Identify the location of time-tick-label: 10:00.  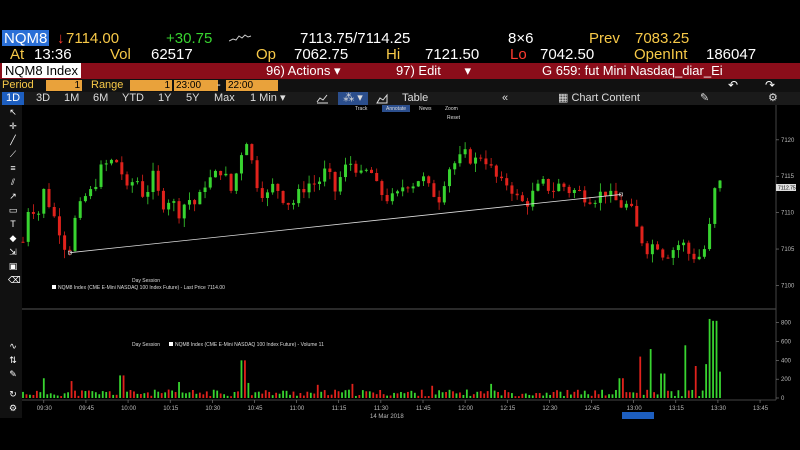
(129, 409).